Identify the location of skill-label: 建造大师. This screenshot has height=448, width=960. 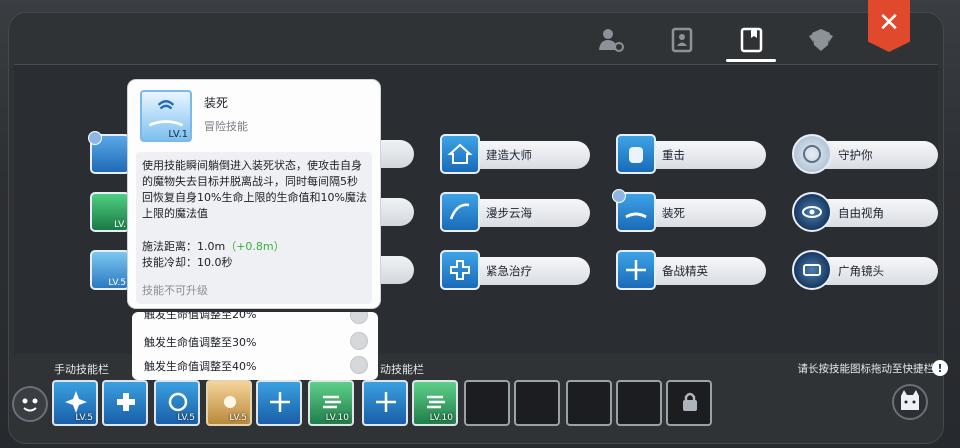
(509, 155).